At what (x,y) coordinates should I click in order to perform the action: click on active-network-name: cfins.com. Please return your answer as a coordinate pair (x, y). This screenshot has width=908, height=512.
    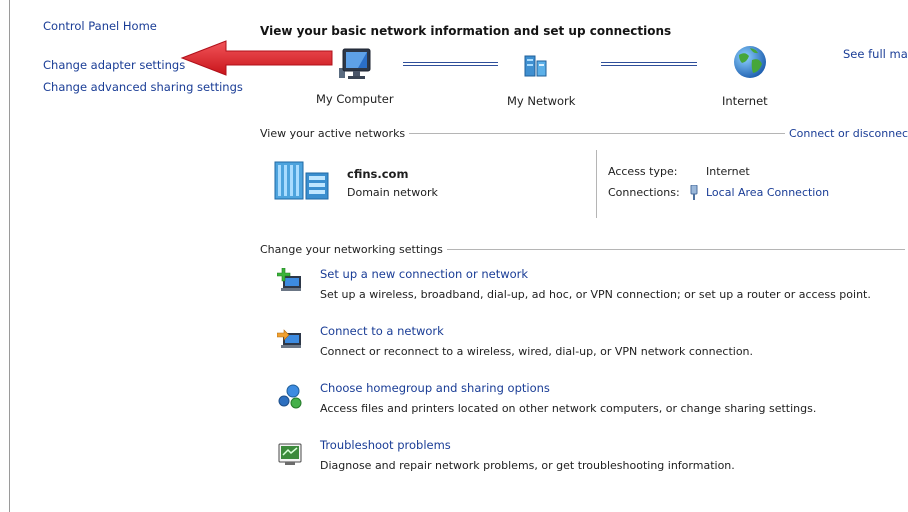
    Looking at the image, I should click on (378, 174).